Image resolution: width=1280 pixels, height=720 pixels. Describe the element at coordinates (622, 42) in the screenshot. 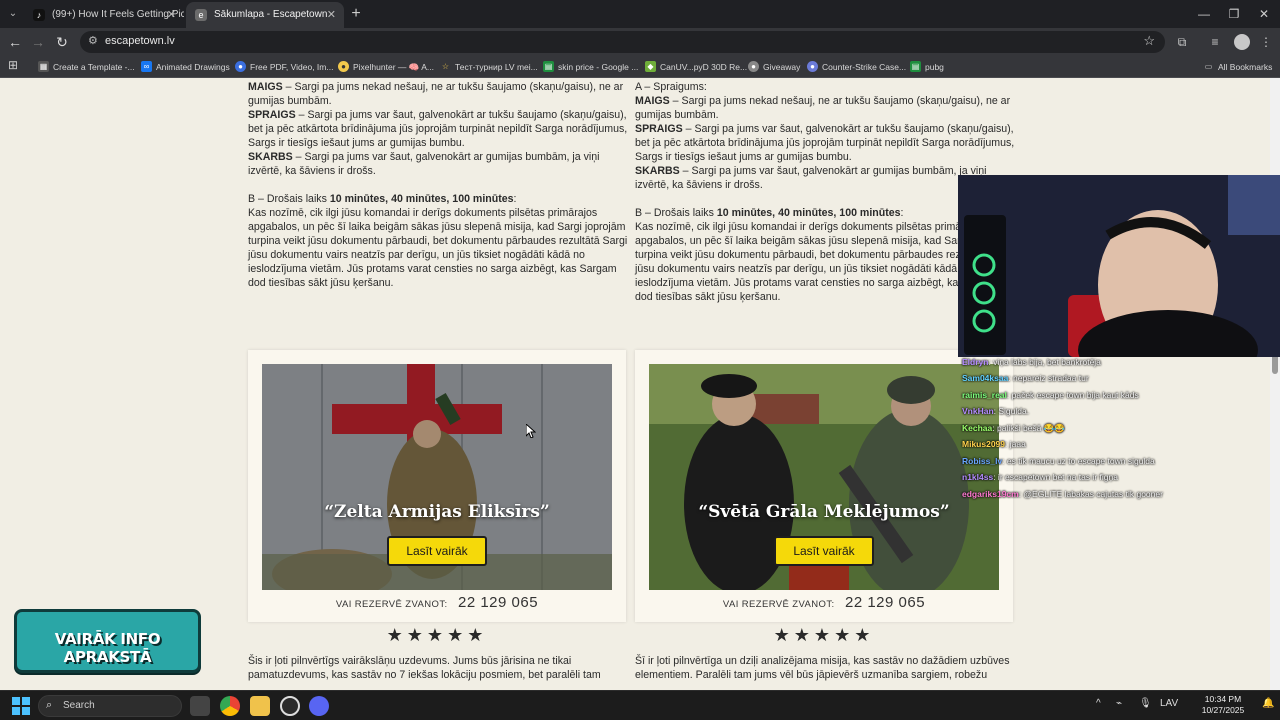

I see `address-bar: ⚙ escapetown.lv ☆` at that location.